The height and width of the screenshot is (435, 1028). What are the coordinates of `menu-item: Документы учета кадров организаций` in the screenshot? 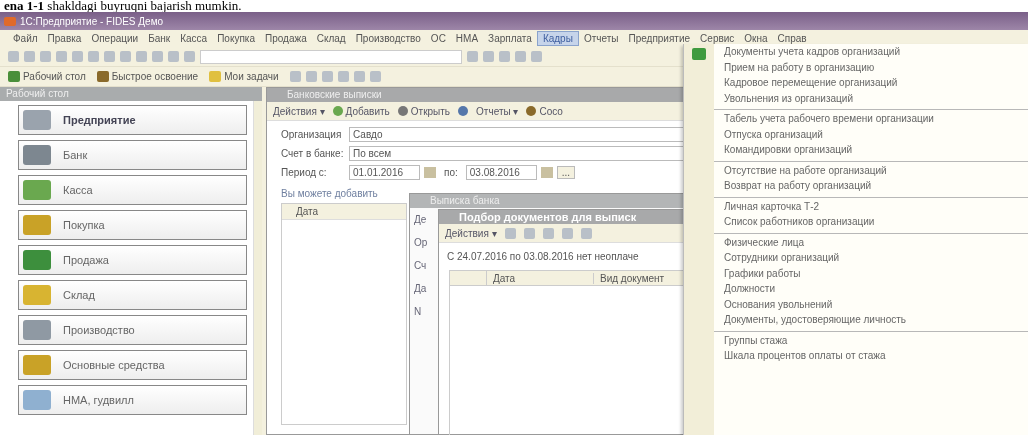 It's located at (871, 52).